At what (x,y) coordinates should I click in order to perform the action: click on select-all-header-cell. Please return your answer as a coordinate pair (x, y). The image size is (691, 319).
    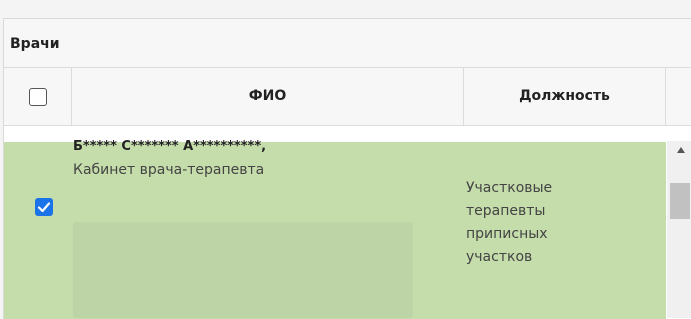
    Looking at the image, I should click on (38, 97).